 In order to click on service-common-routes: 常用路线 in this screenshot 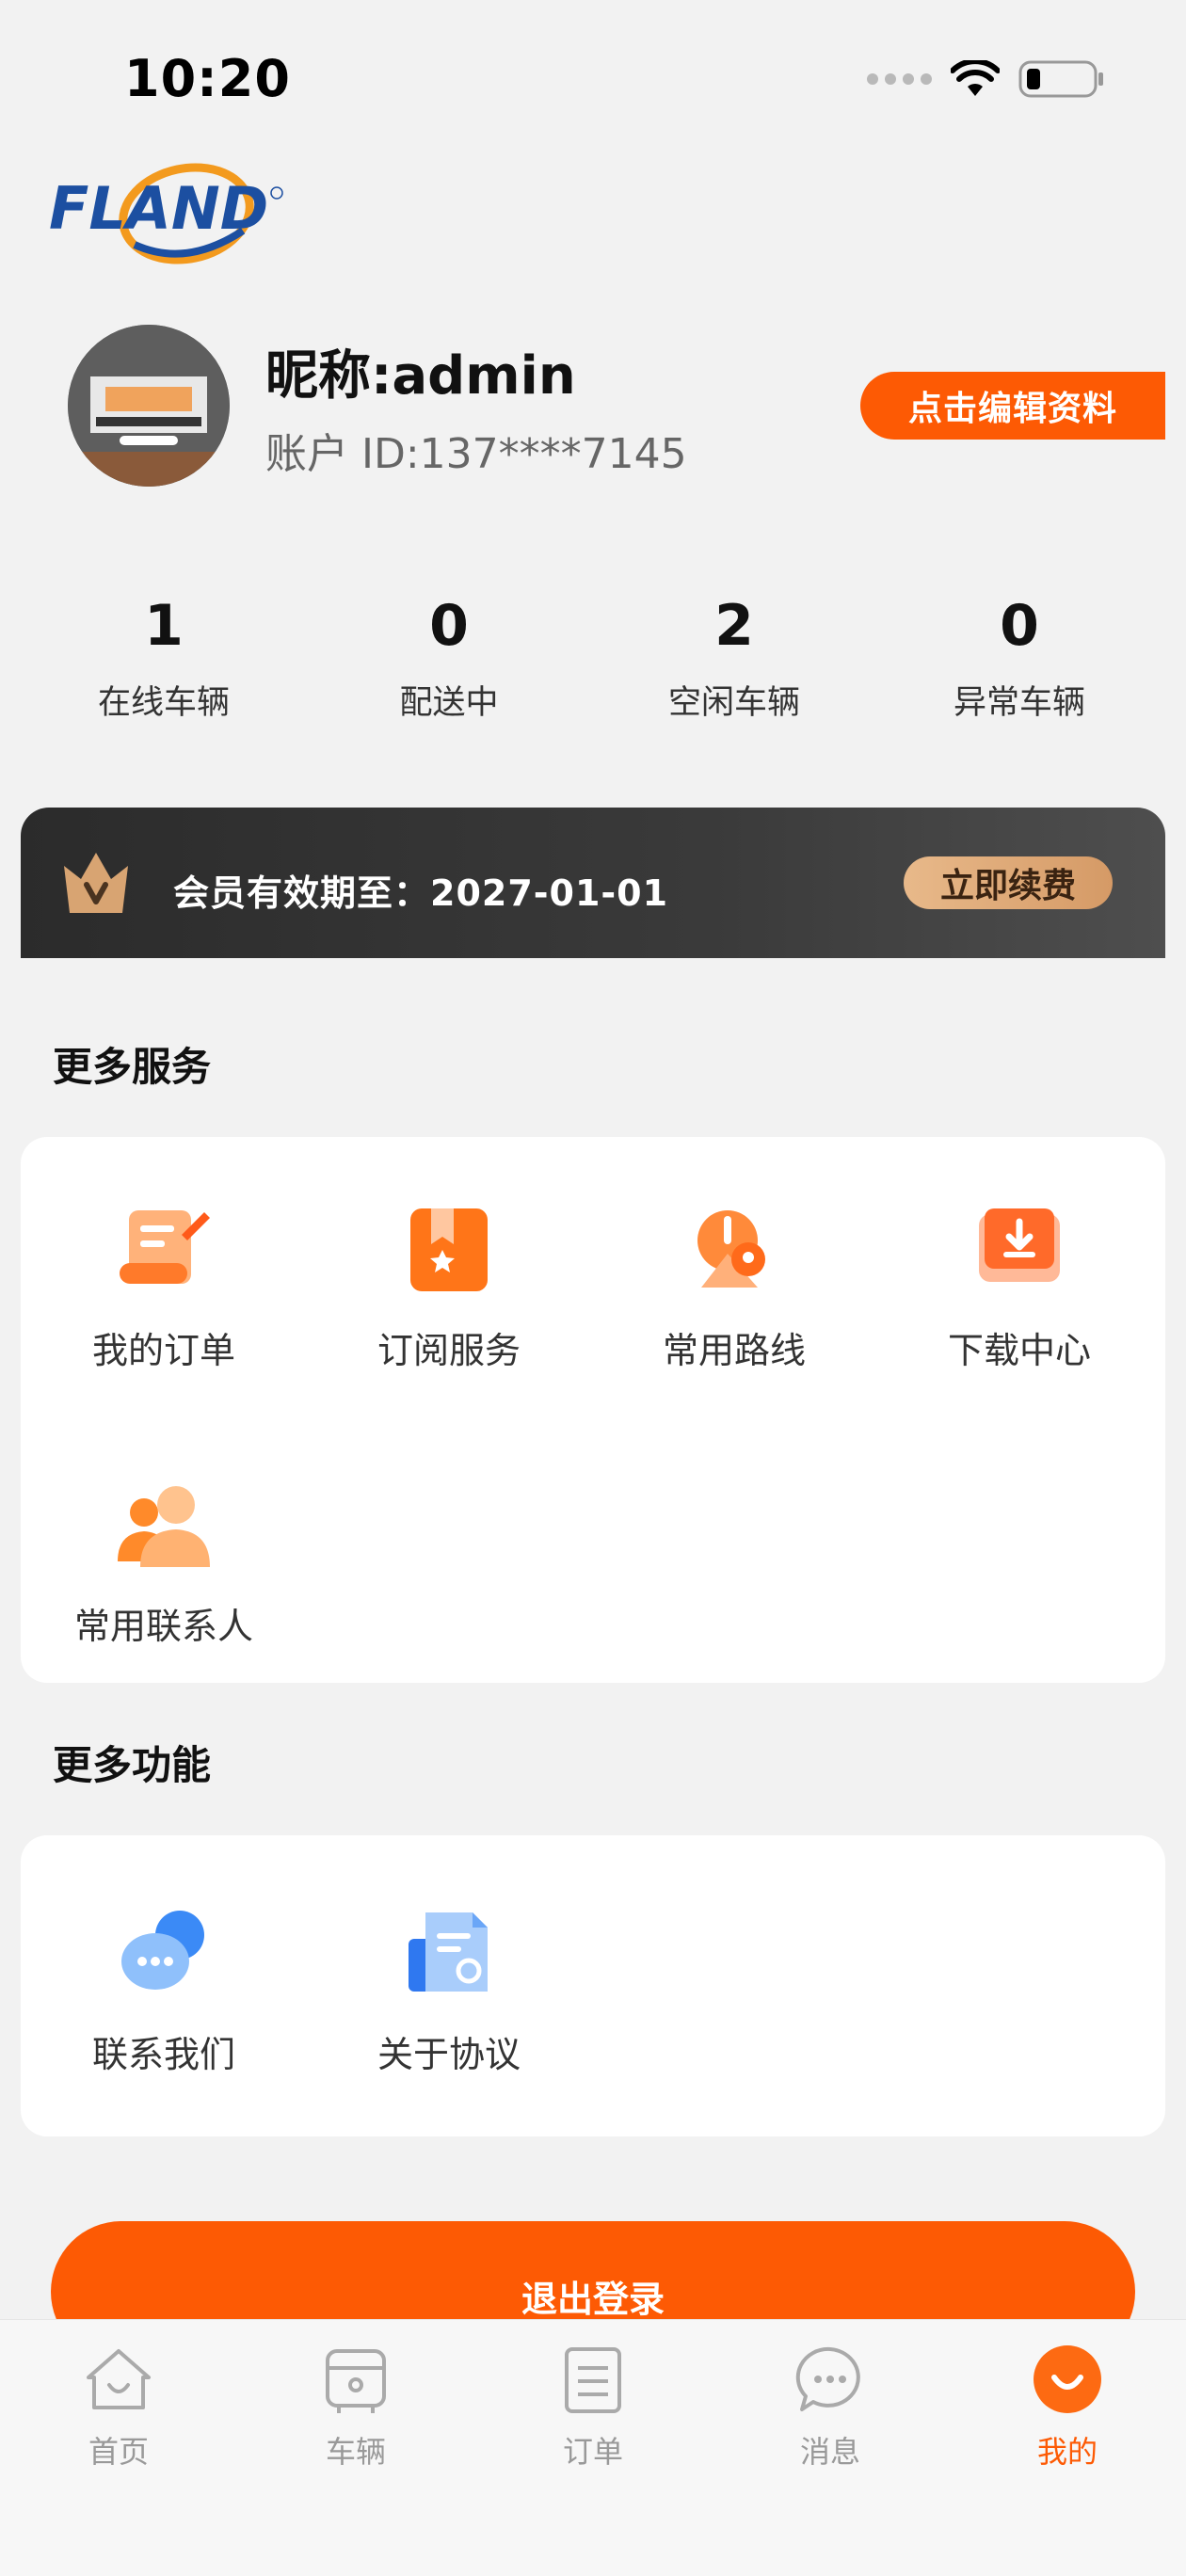, I will do `click(734, 1285)`.